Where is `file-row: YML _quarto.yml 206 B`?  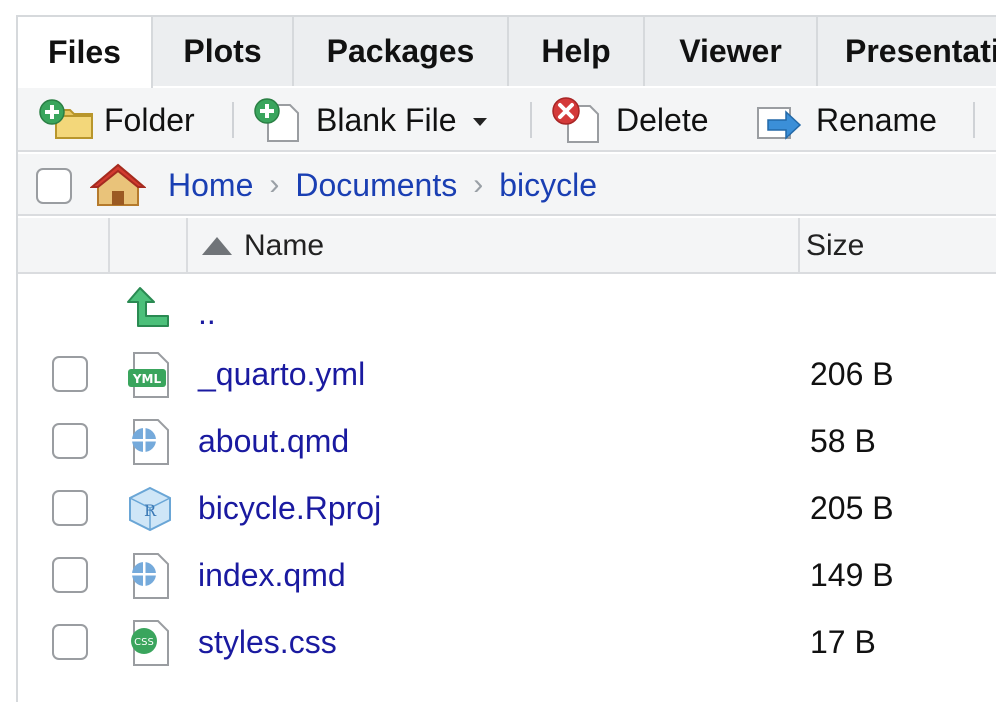
file-row: YML _quarto.yml 206 B is located at coordinates (507, 374).